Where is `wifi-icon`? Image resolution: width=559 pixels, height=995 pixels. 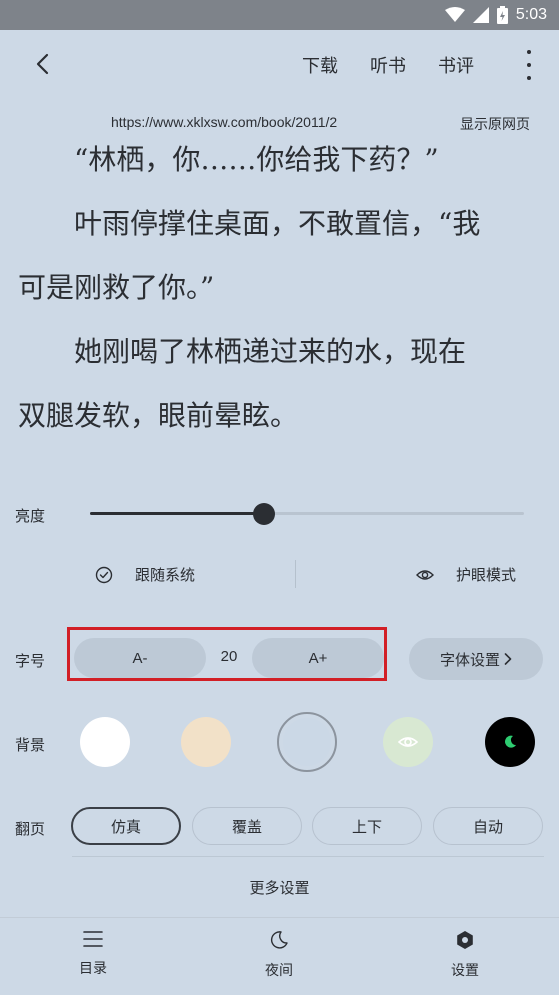 wifi-icon is located at coordinates (454, 14).